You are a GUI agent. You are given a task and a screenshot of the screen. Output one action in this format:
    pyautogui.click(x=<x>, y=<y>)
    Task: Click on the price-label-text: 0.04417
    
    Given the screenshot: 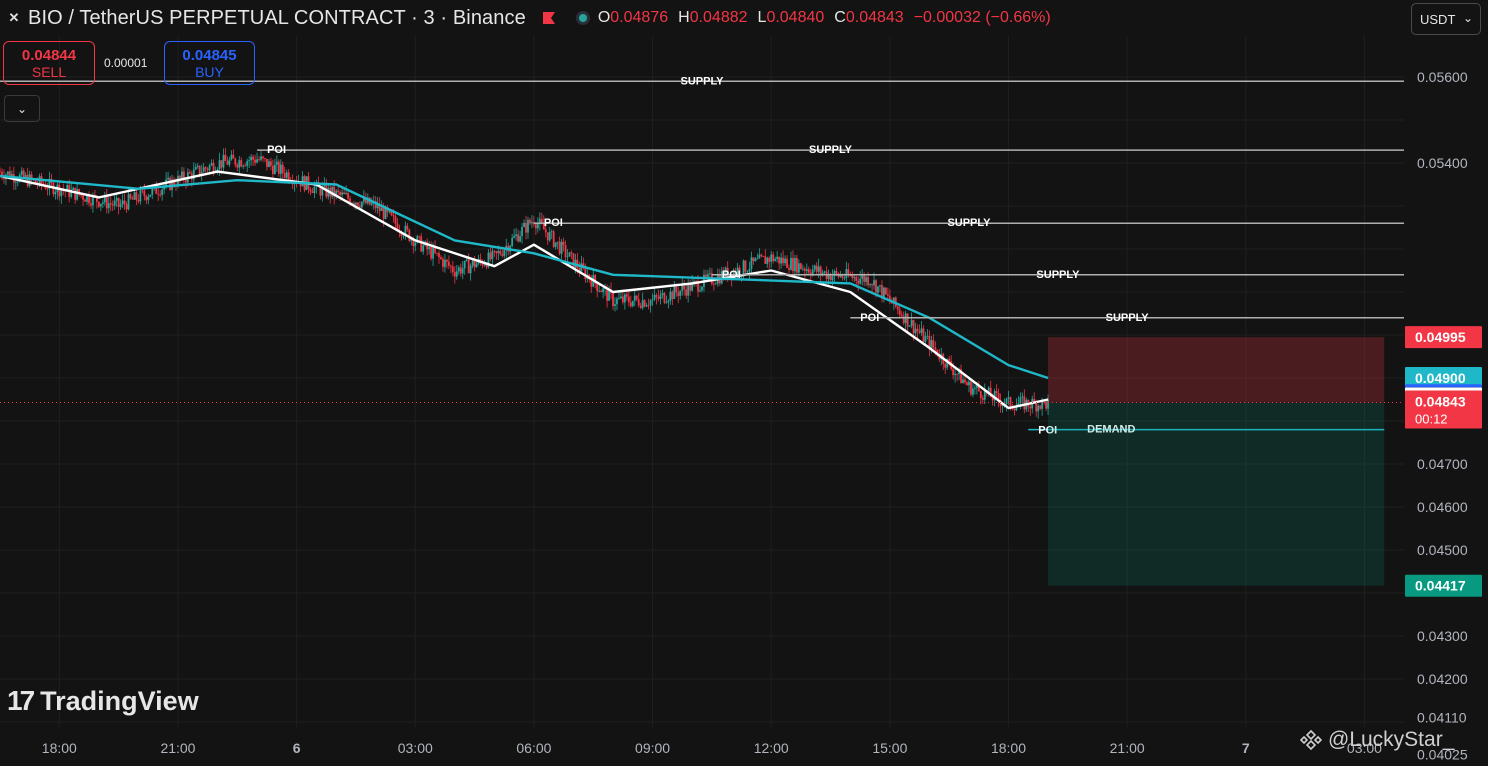 What is the action you would take?
    pyautogui.click(x=1440, y=586)
    